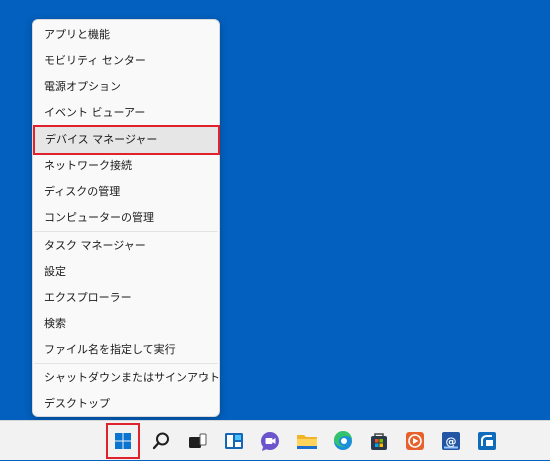 This screenshot has height=461, width=550. What do you see at coordinates (126, 272) in the screenshot?
I see `menu-item-settings: 設定` at bounding box center [126, 272].